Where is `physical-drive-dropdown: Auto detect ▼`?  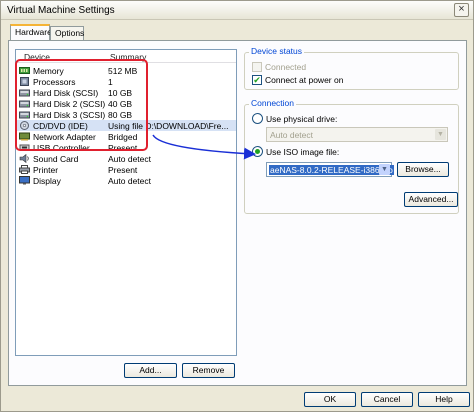 physical-drive-dropdown: Auto detect ▼ is located at coordinates (357, 134).